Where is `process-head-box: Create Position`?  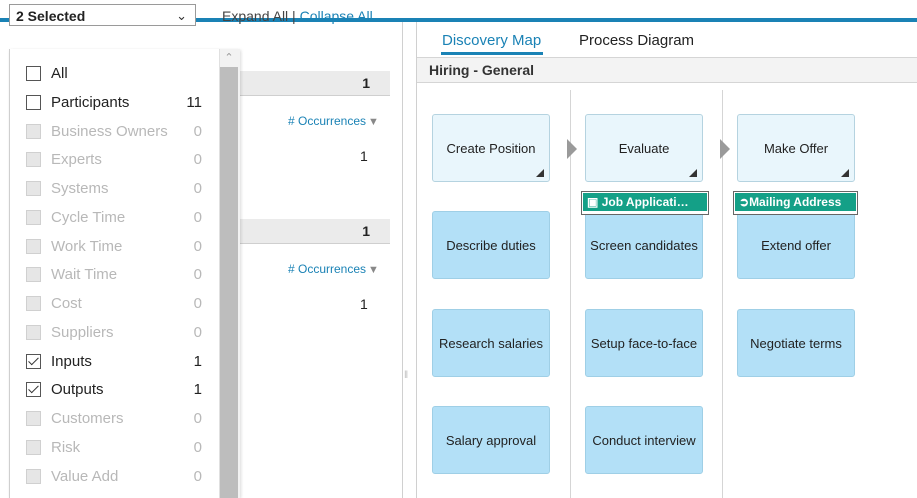 process-head-box: Create Position is located at coordinates (491, 148).